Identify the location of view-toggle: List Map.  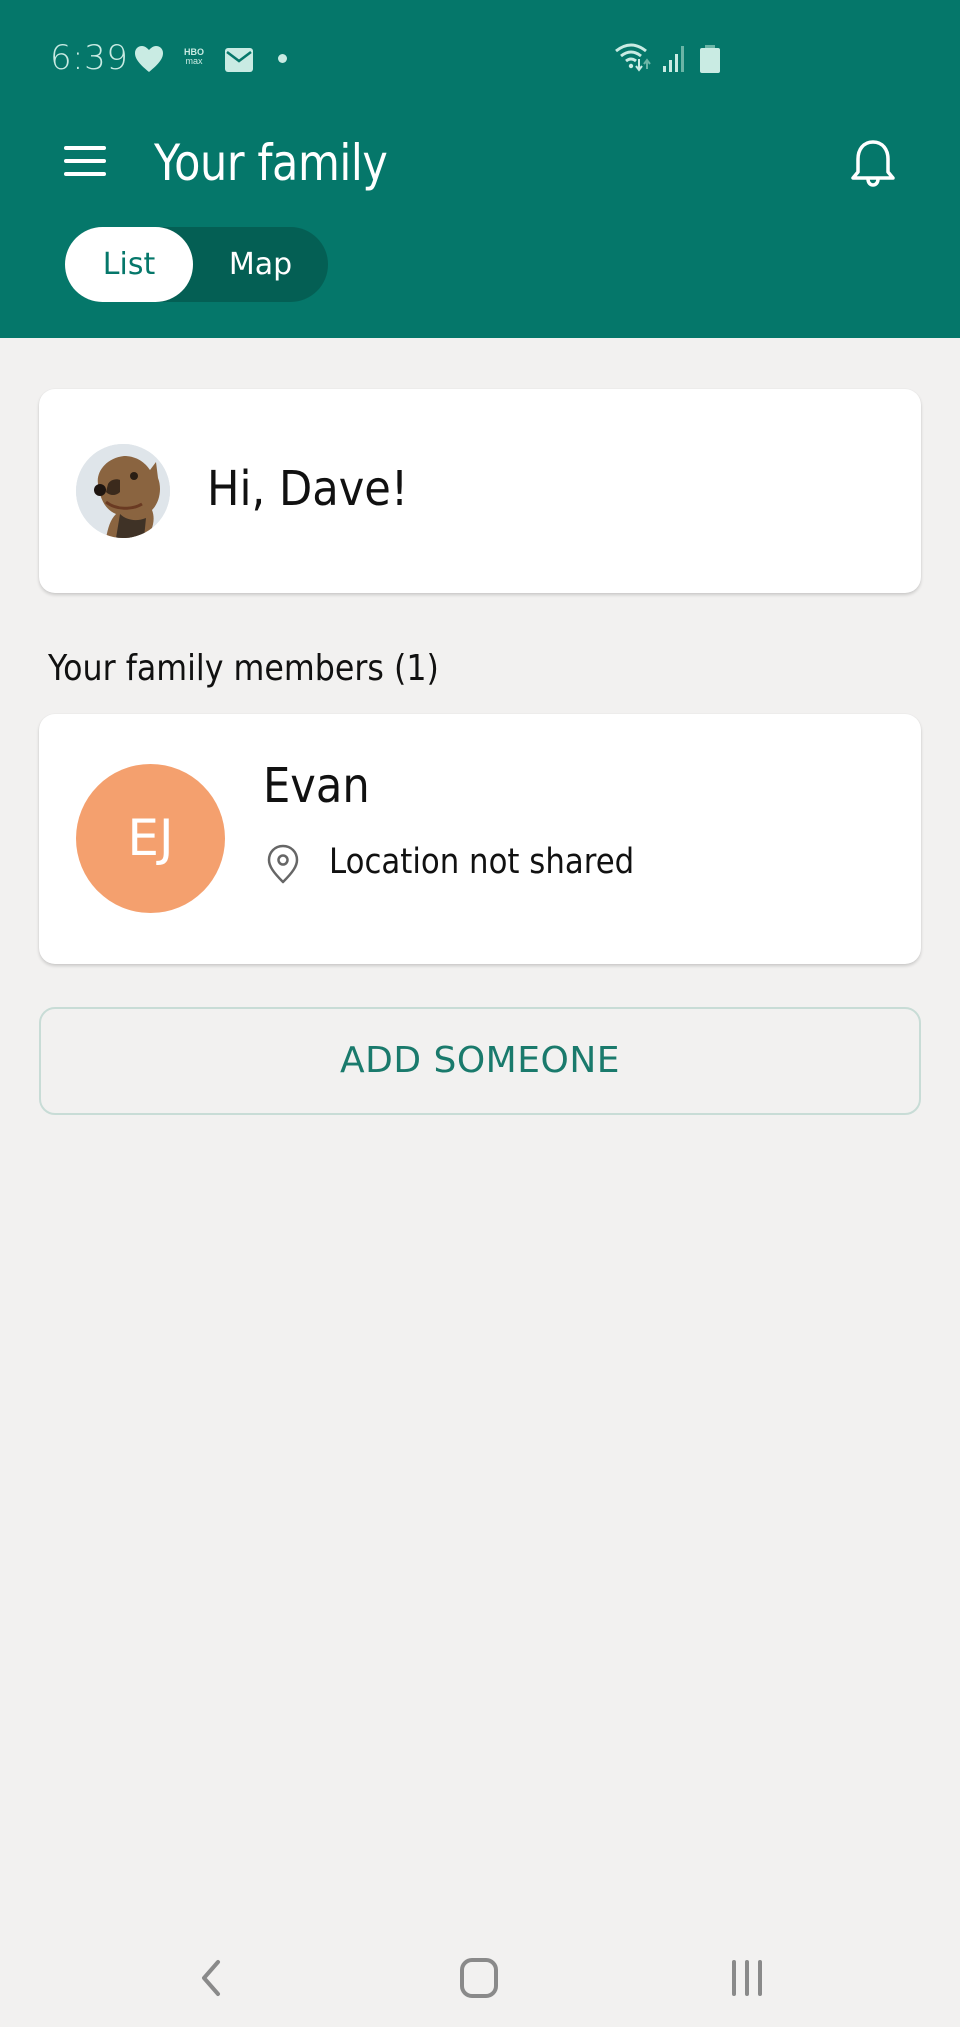
(196, 264).